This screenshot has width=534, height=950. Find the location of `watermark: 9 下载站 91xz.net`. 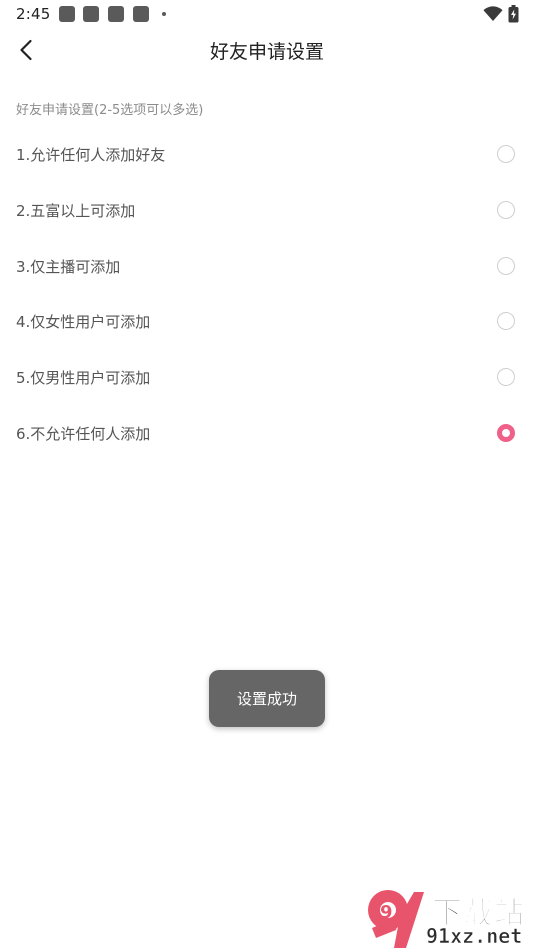

watermark: 9 下载站 91xz.net is located at coordinates (448, 918).